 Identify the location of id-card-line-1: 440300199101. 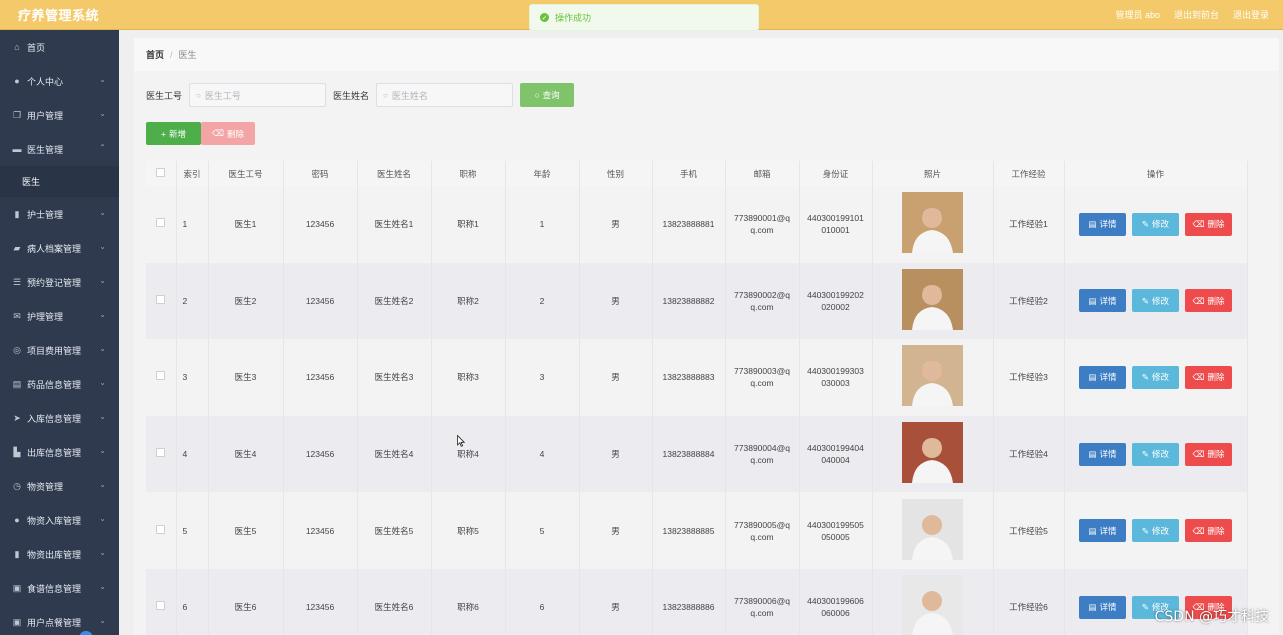
(835, 218).